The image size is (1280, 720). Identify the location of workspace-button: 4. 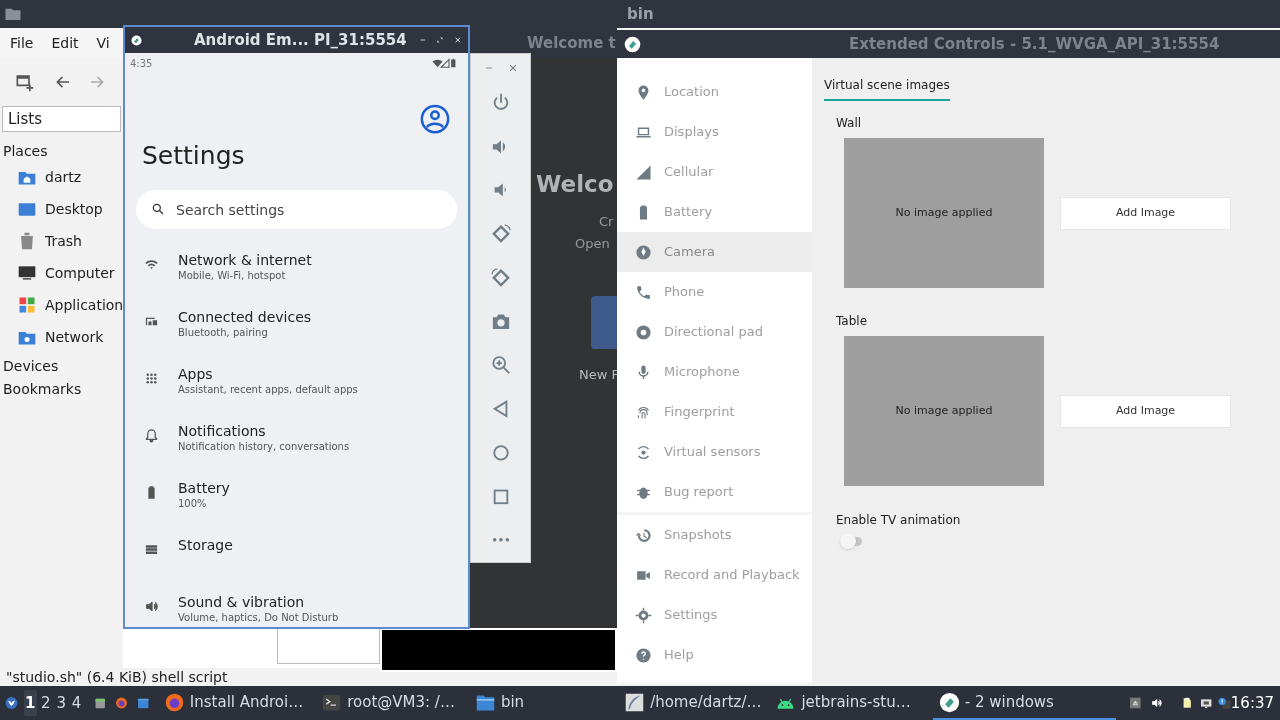
(76, 703).